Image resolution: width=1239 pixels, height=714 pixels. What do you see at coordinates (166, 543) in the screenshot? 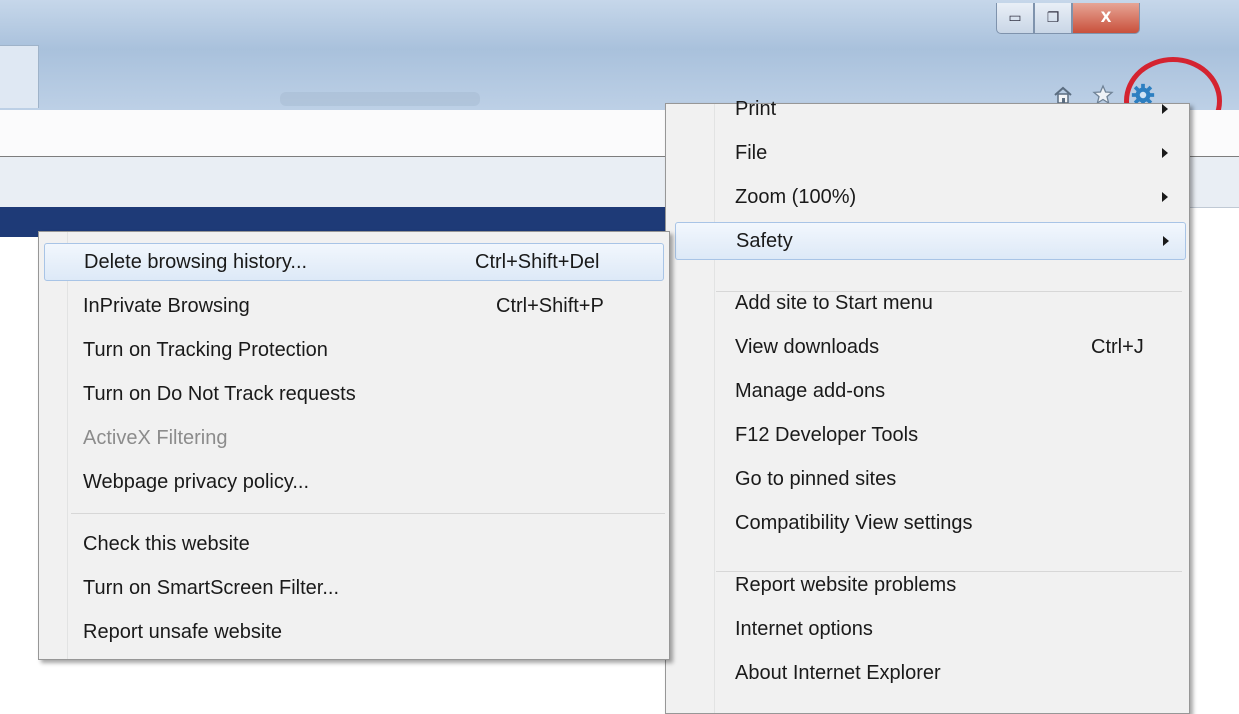
I see `safety-menu-item-label: Check this website` at bounding box center [166, 543].